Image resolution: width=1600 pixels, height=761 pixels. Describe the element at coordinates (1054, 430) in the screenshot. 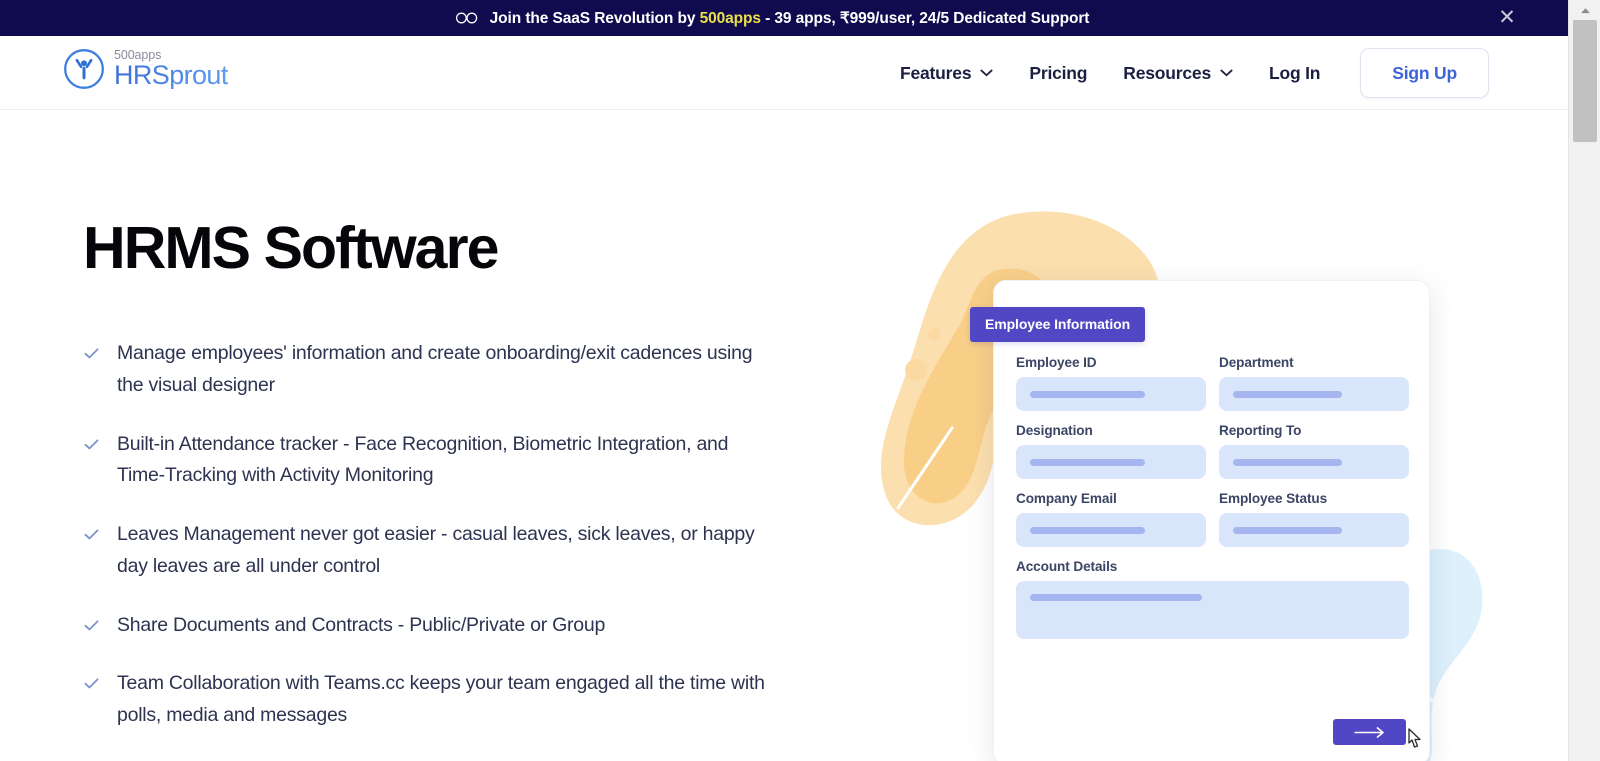

I see `field-label: Designation` at that location.